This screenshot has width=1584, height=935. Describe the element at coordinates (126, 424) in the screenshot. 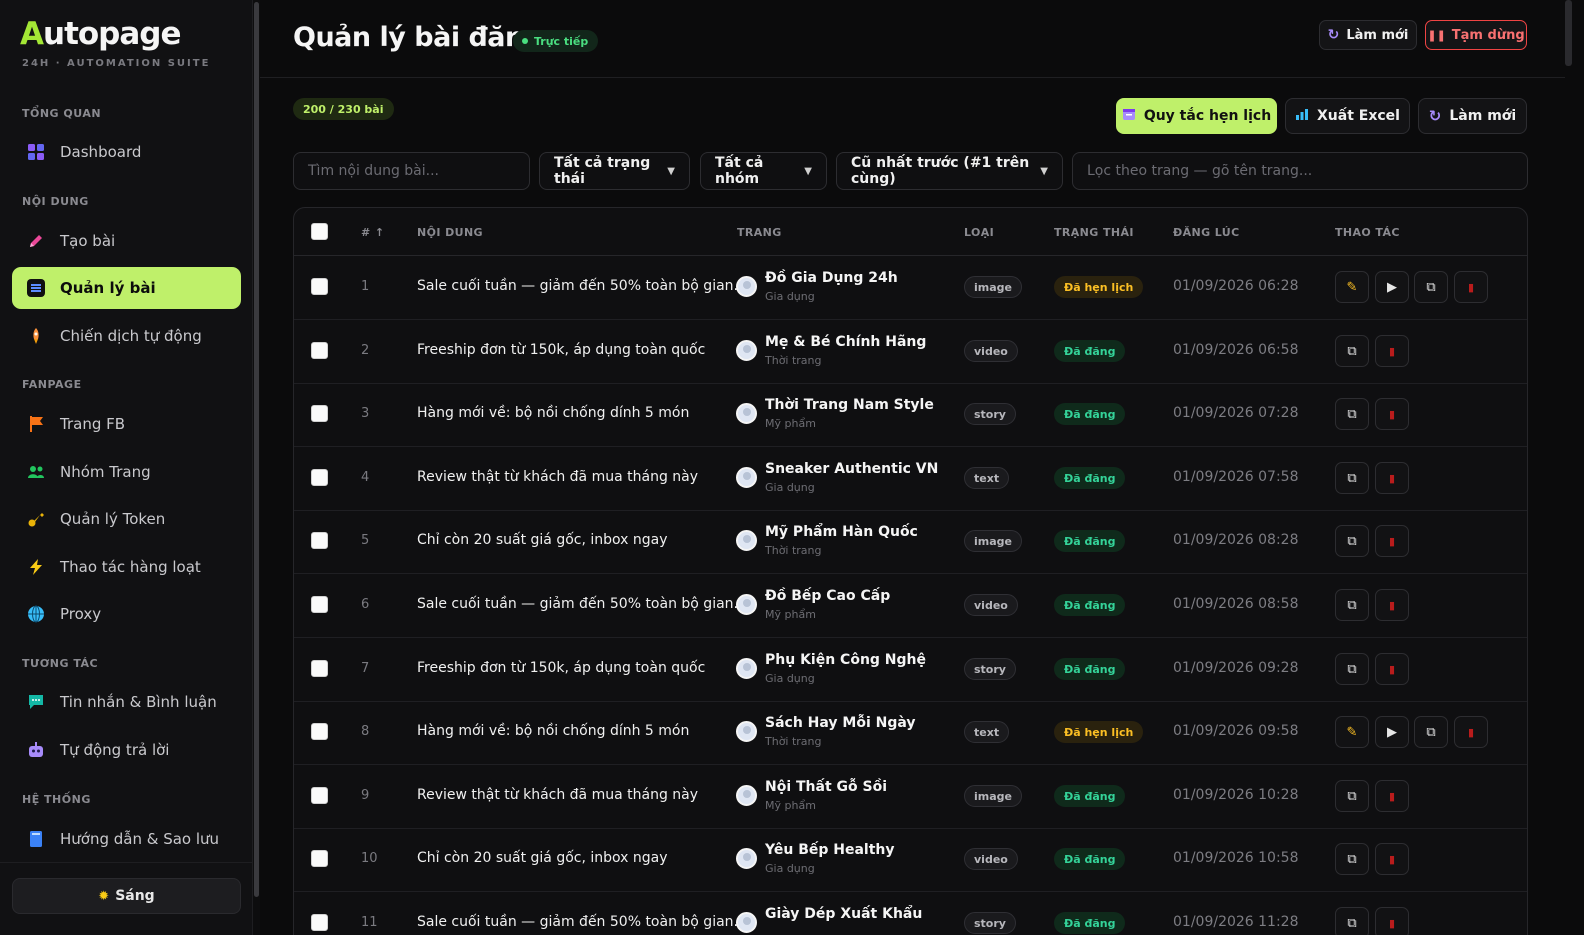

I see `sidebar-item-fb-pages: Trang FB` at that location.